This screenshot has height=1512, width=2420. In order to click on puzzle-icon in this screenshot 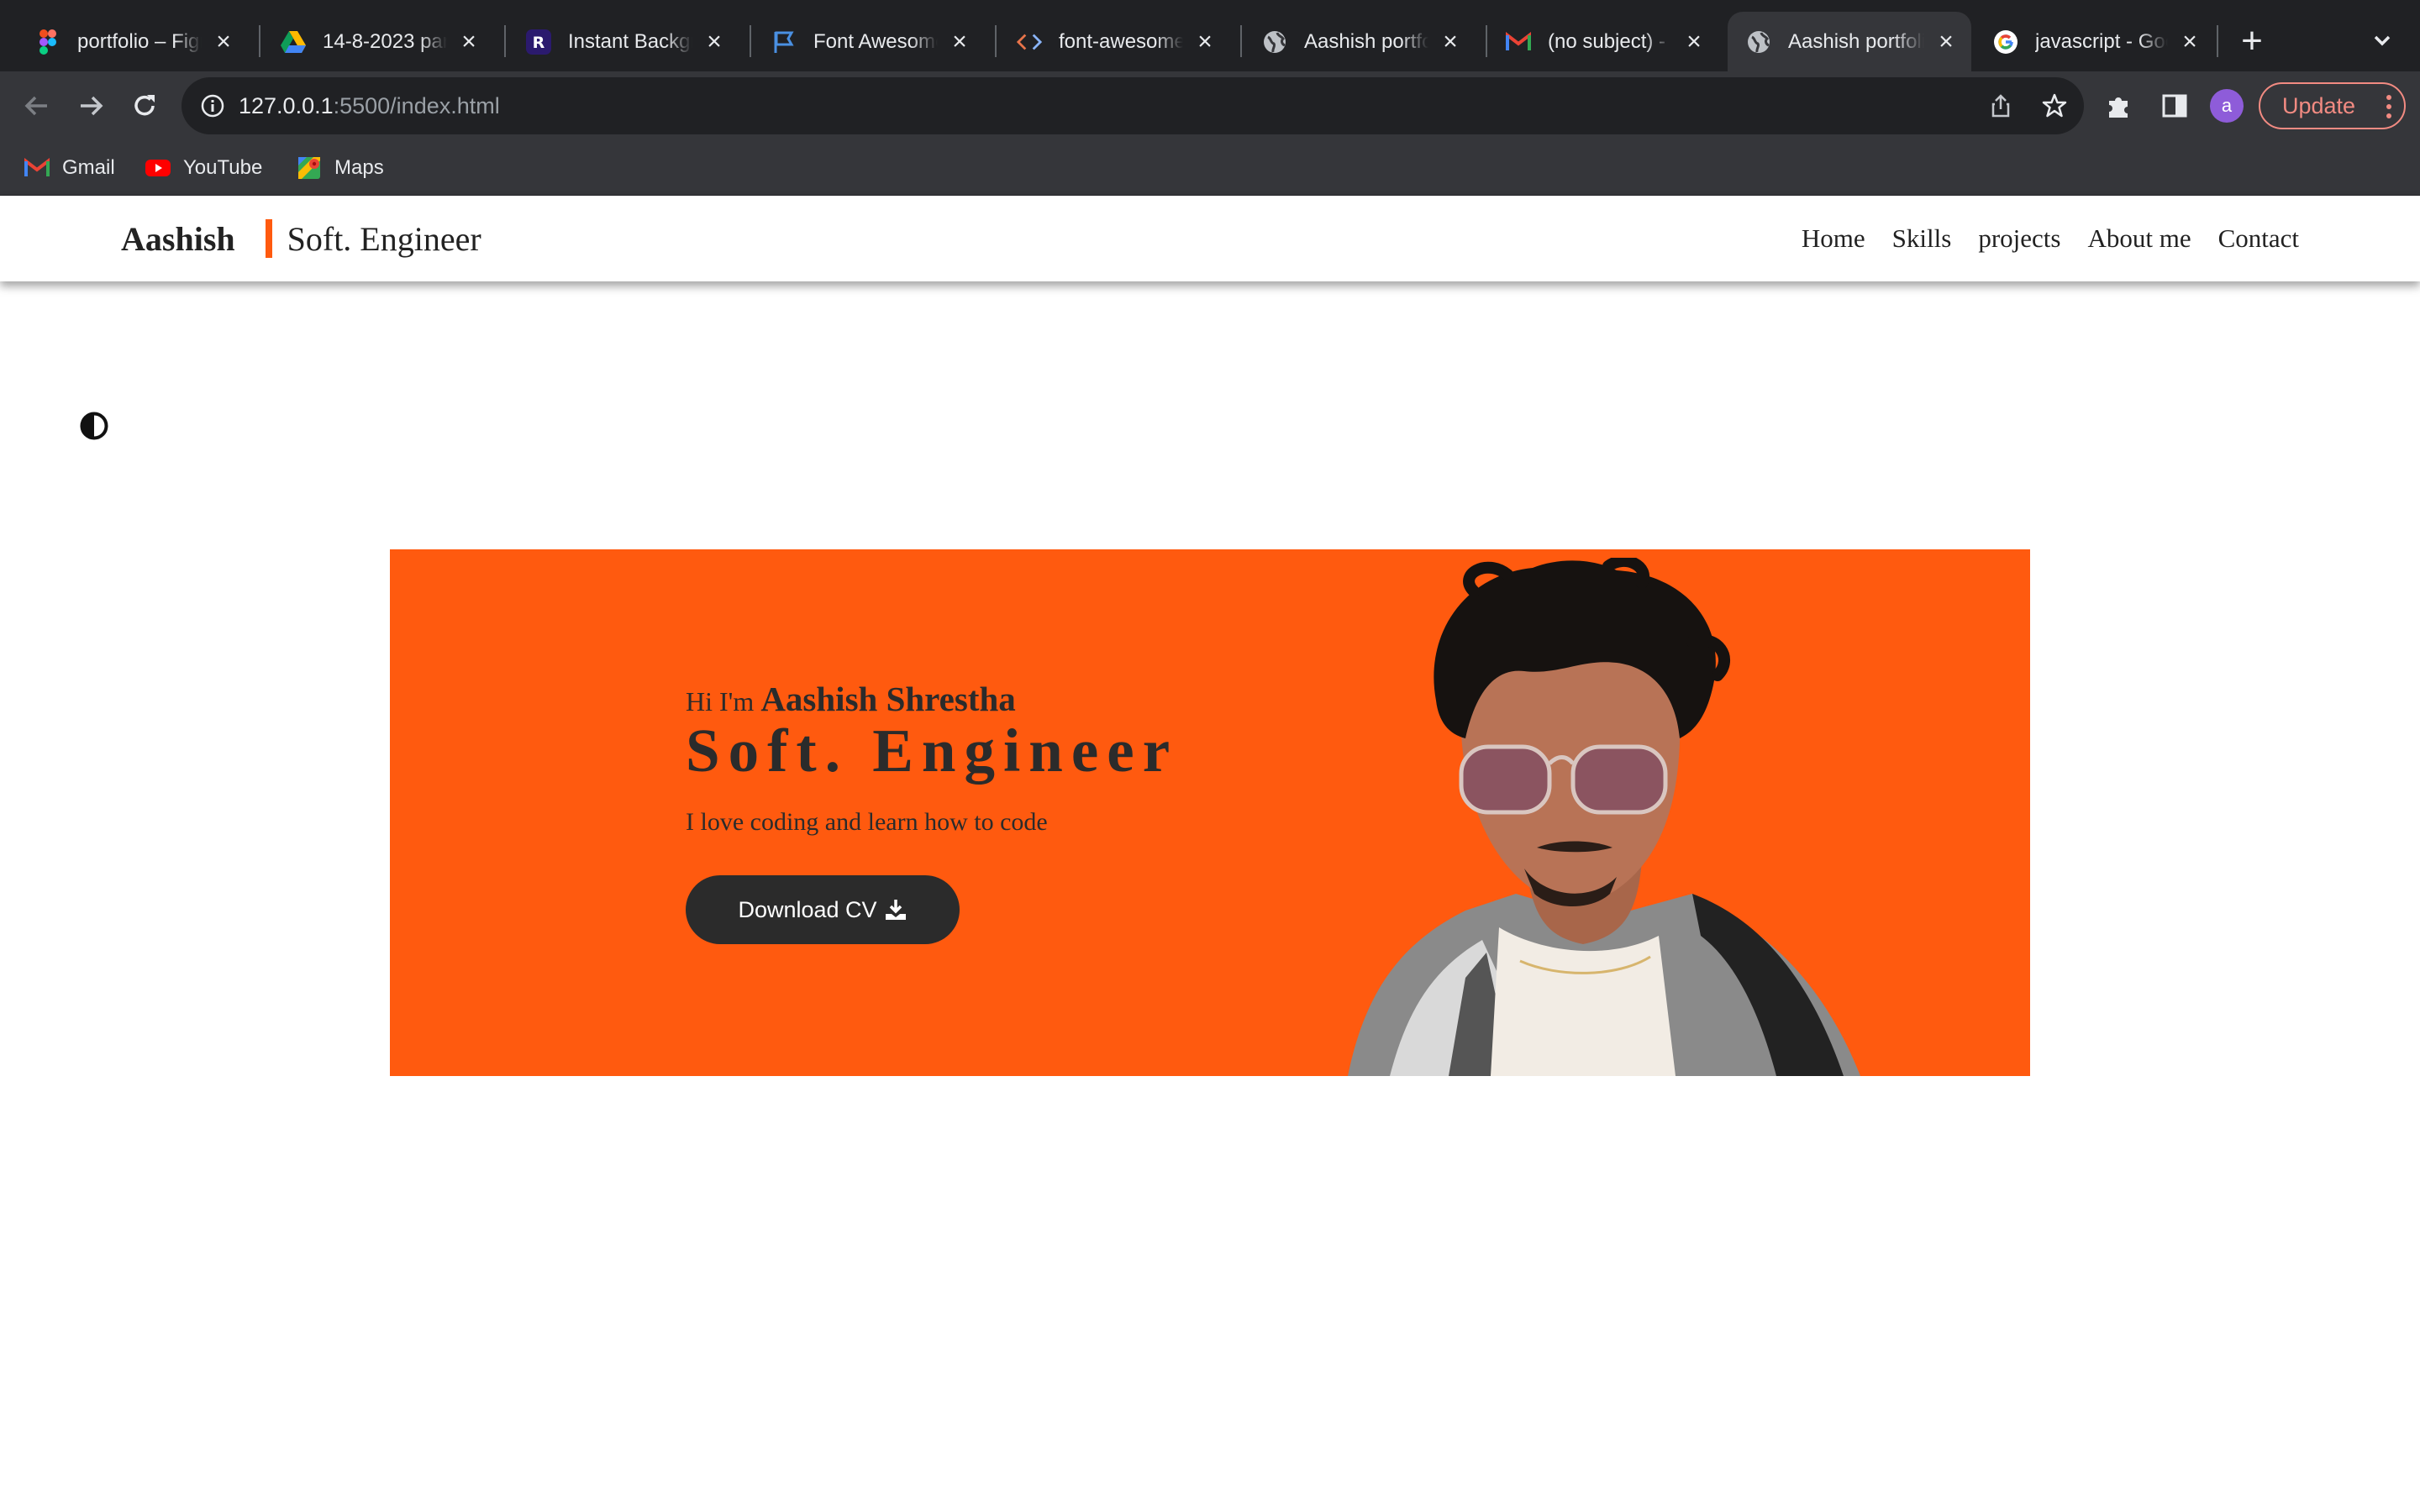, I will do `click(2118, 107)`.